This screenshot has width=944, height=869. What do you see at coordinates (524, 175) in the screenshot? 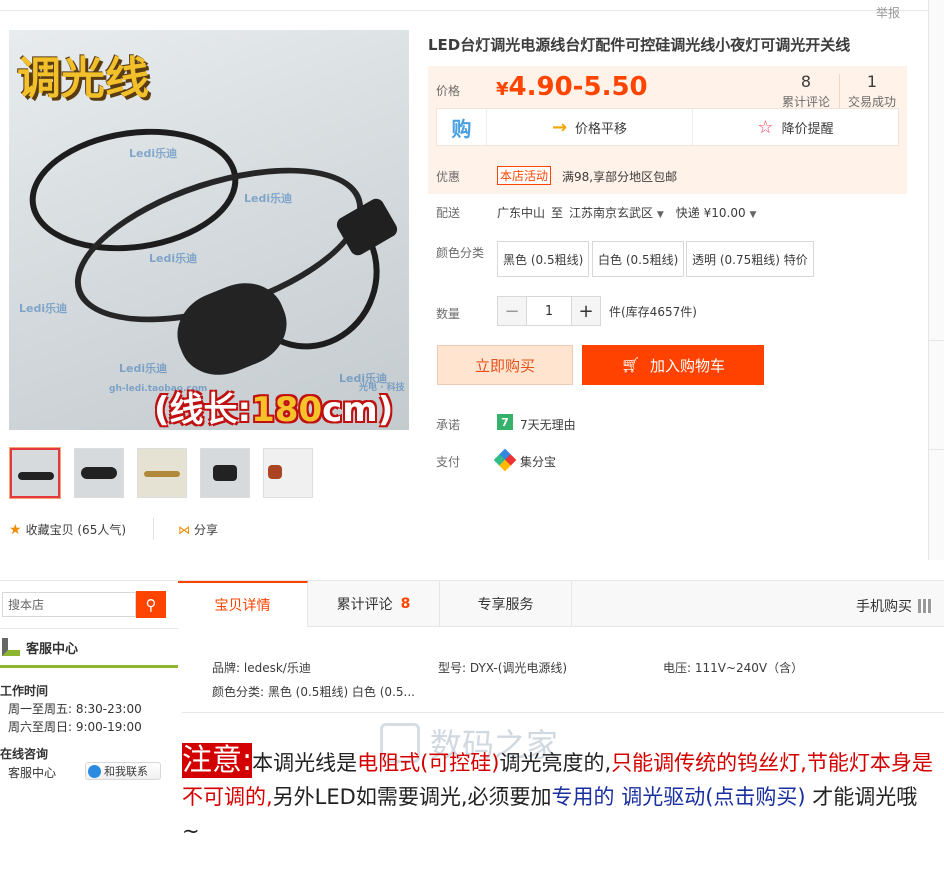
I see `discount-tag: 本店活动` at bounding box center [524, 175].